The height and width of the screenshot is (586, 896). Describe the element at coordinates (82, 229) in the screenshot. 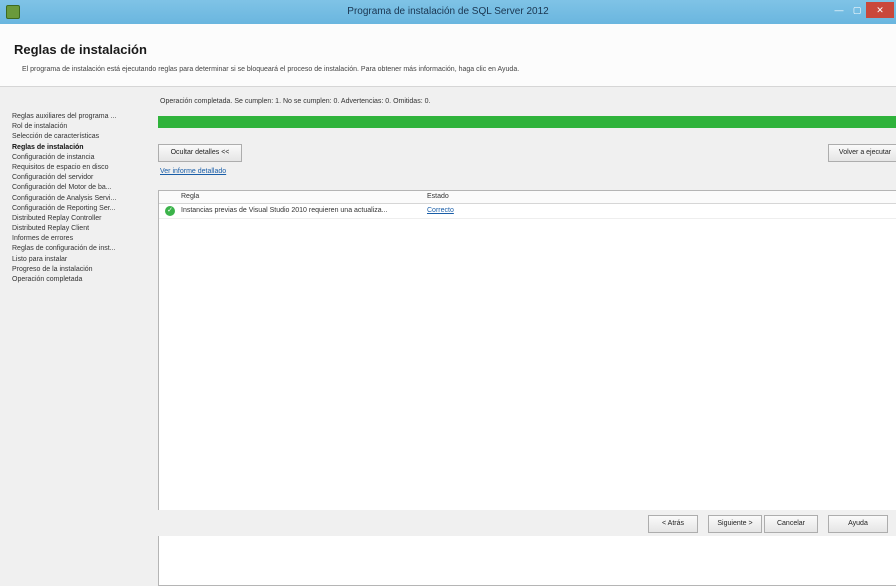

I see `sidebar-step: Distributed Replay Client` at that location.